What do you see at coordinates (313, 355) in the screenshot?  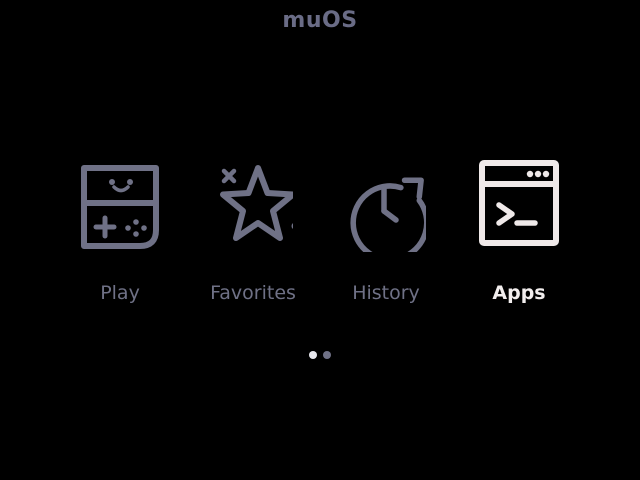 I see `page-dot-active` at bounding box center [313, 355].